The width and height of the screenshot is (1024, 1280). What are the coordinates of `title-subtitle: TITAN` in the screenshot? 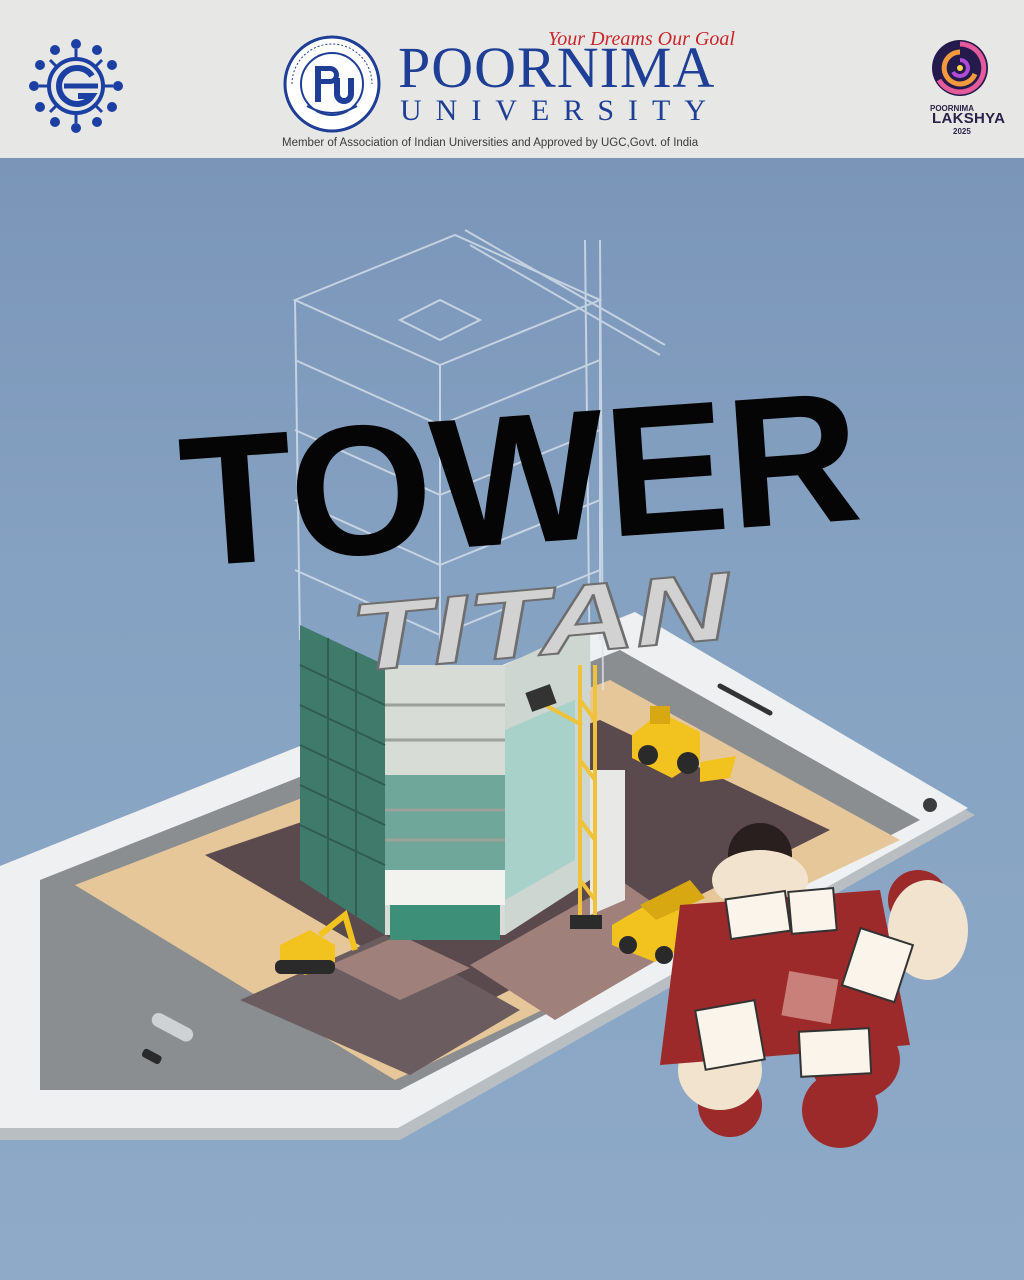 It's located at (541, 620).